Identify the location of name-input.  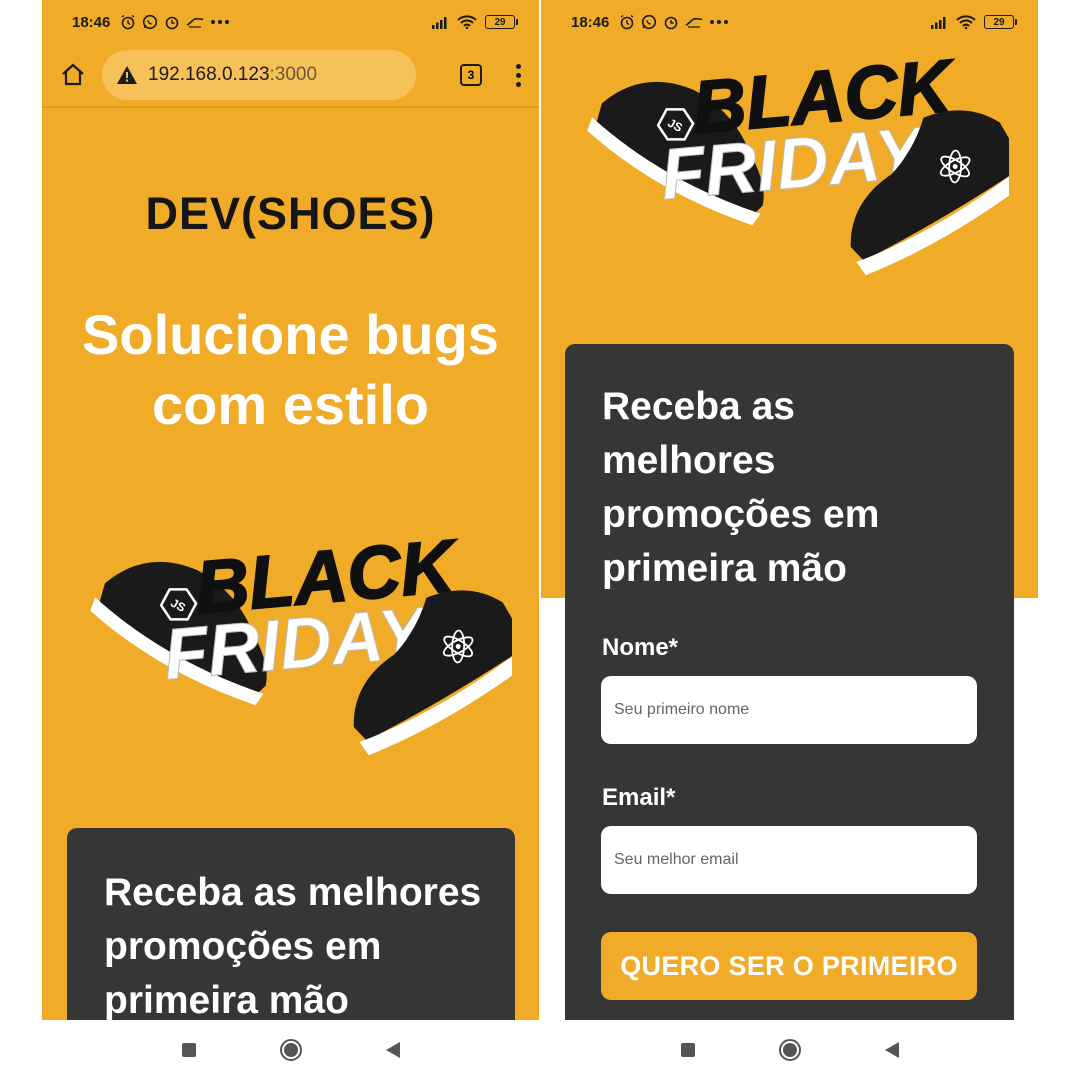
(789, 710).